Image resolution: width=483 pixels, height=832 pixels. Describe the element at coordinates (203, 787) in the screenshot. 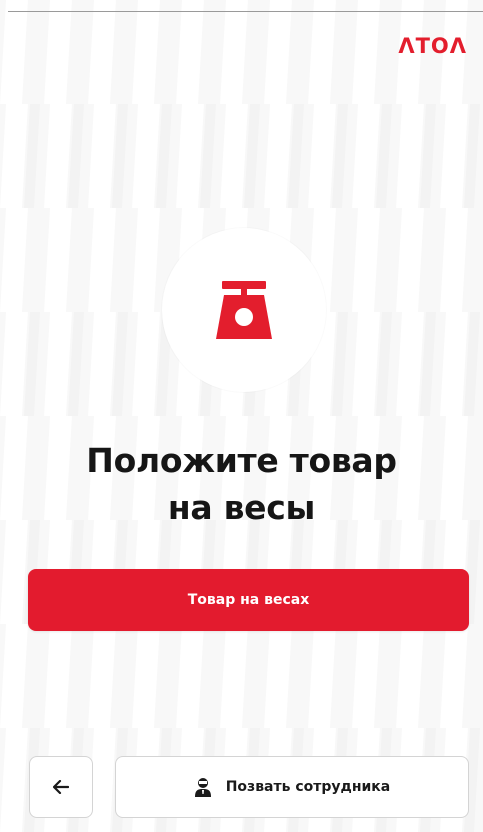

I see `staff-person-icon` at that location.